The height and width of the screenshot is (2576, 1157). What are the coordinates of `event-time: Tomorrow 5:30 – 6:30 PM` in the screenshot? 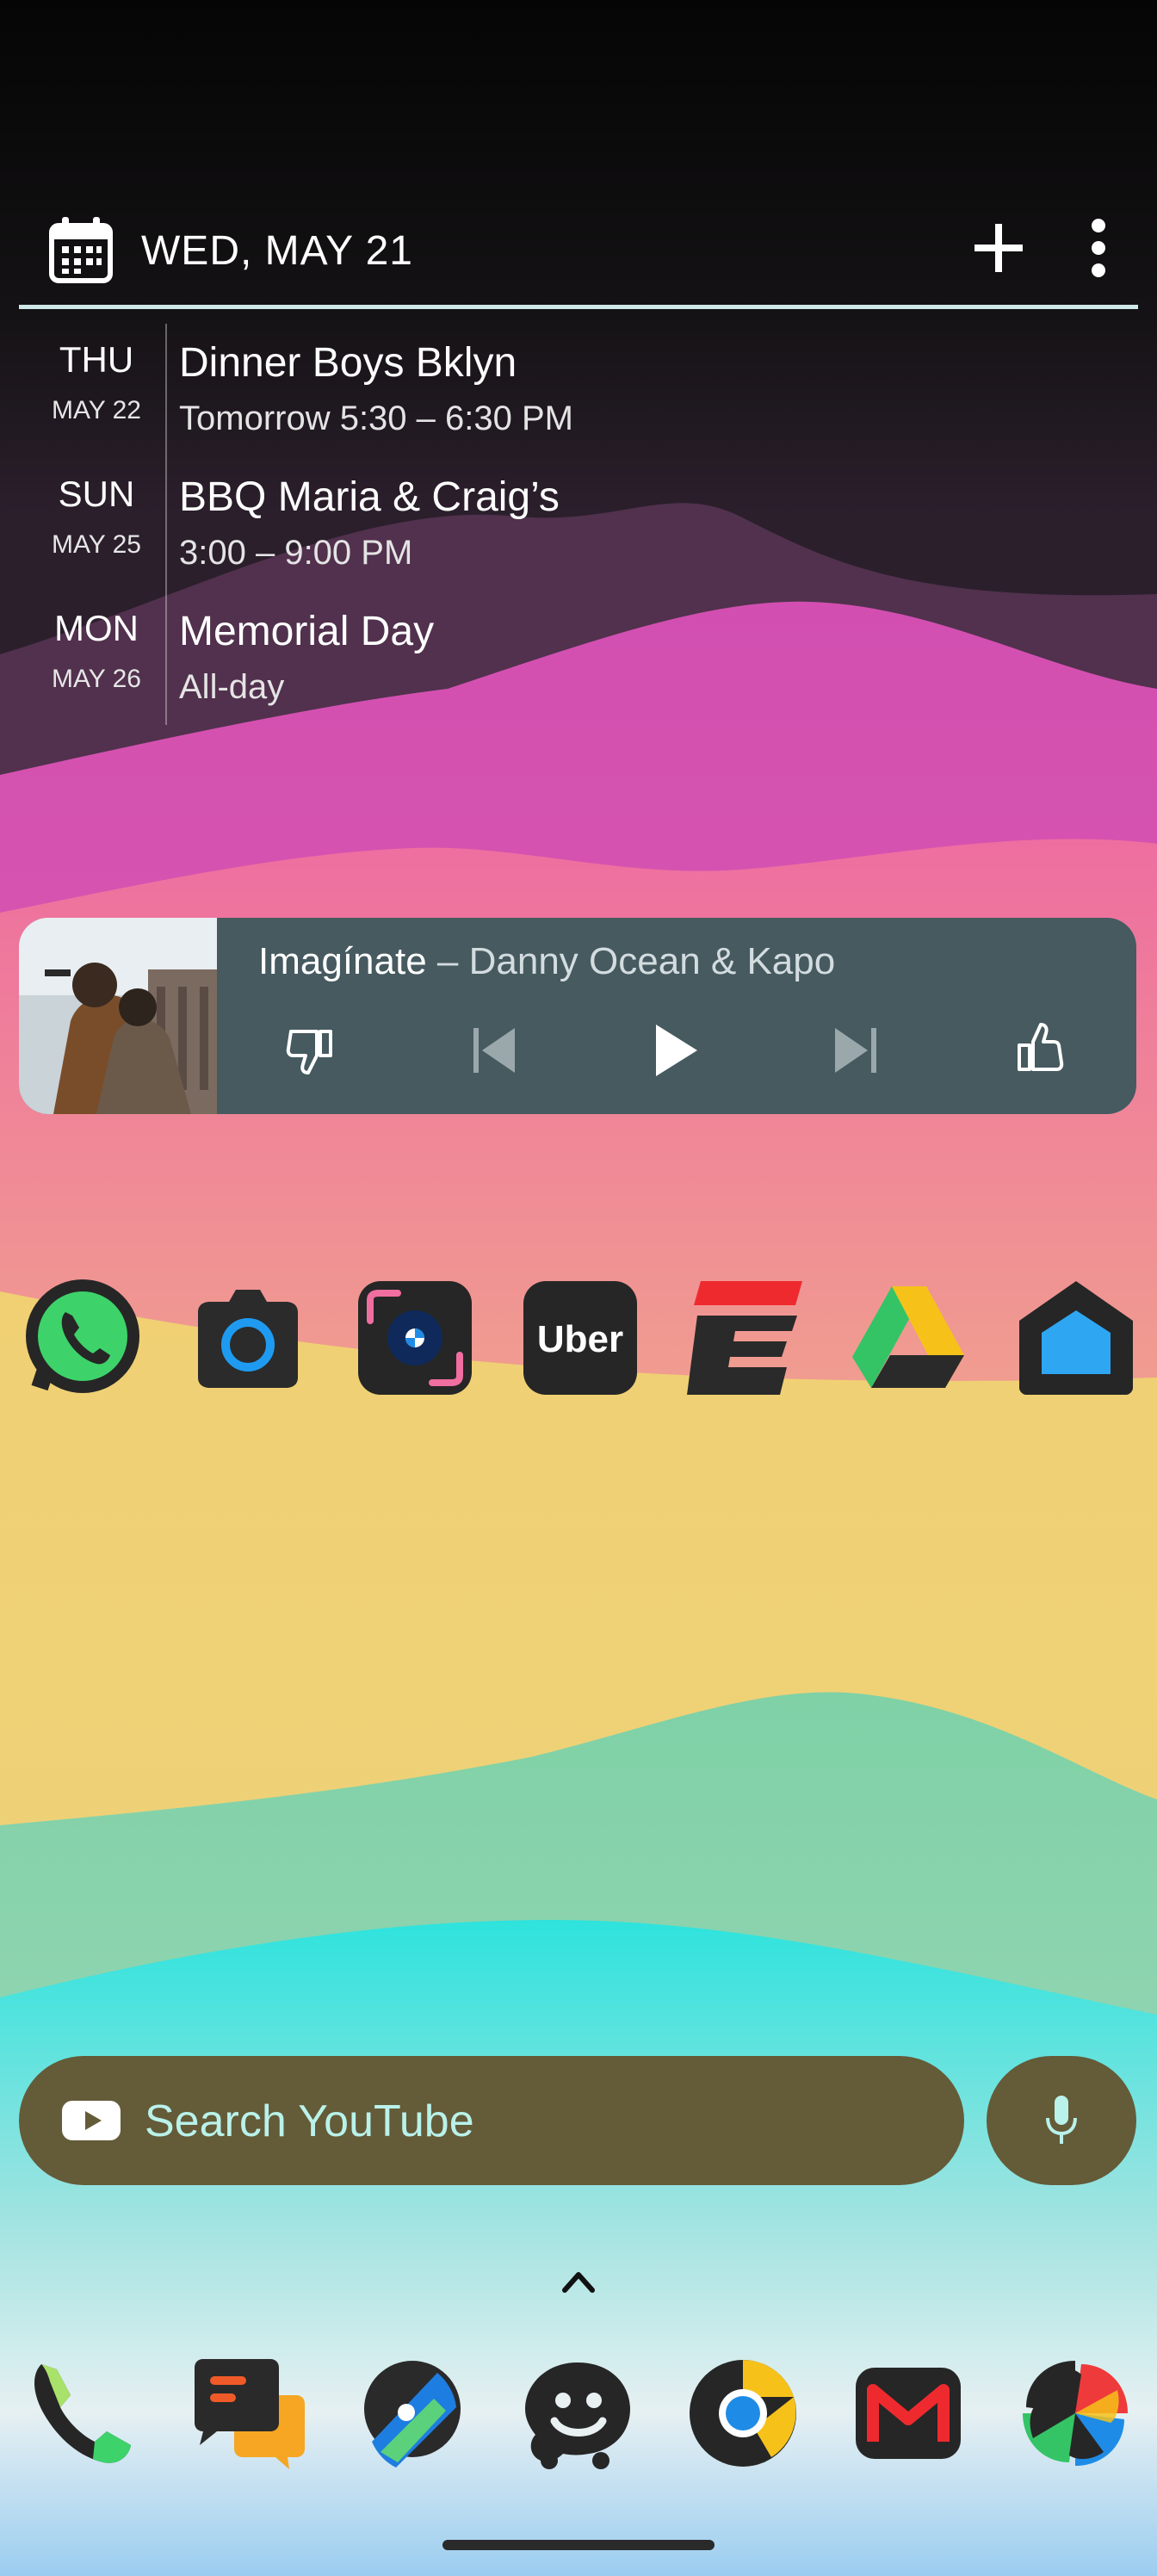 It's located at (376, 418).